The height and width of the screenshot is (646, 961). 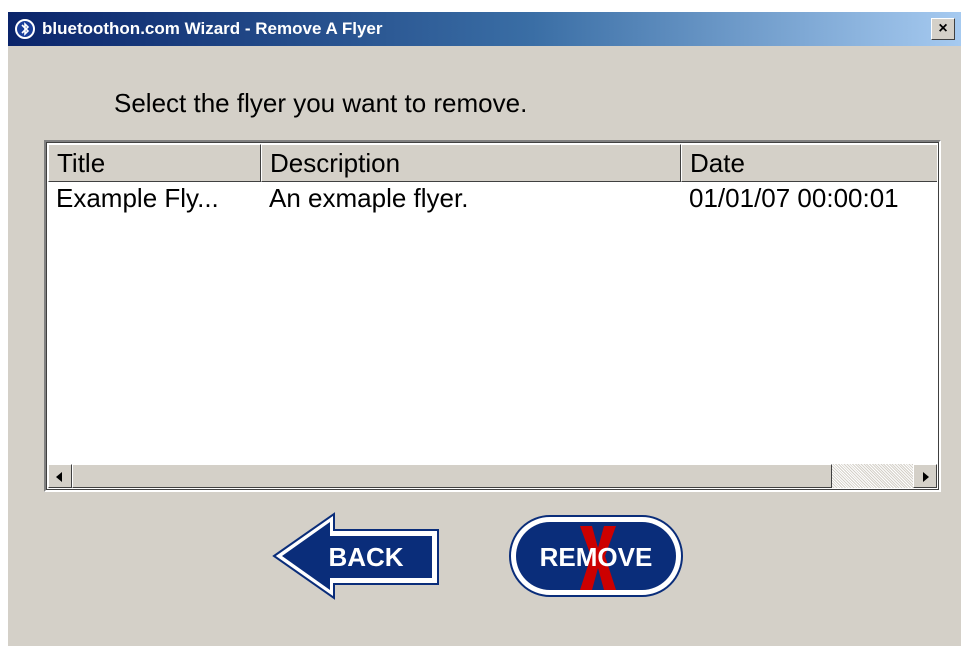 I want to click on arrow-left-icon, so click(x=59, y=477).